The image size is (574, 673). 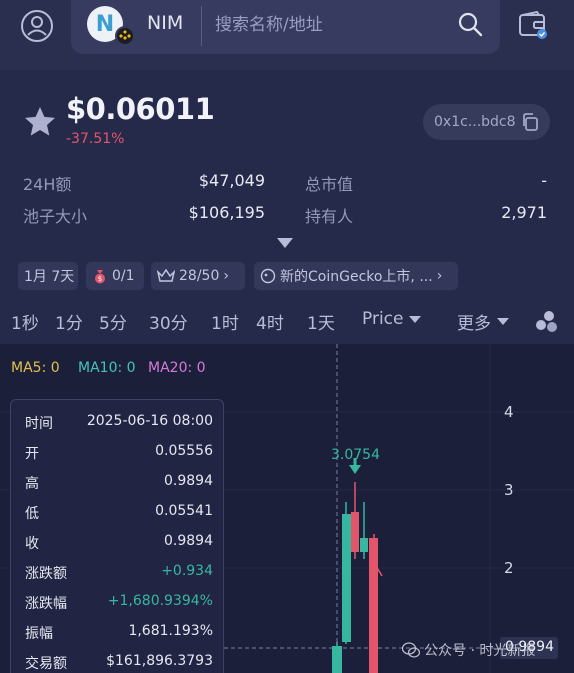 I want to click on y-tick-2: 2, so click(x=509, y=568).